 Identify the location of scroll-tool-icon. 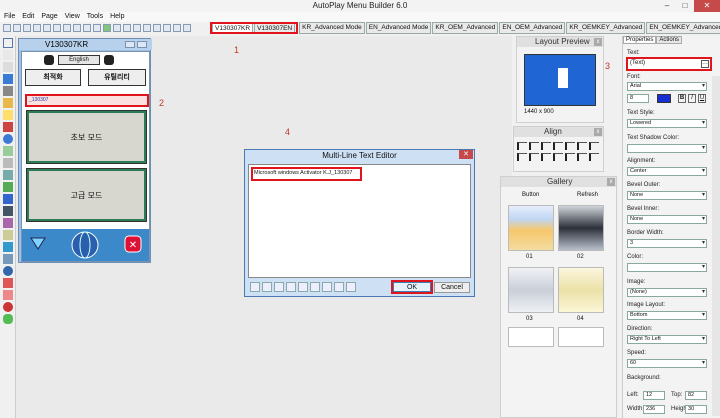
(8, 259).